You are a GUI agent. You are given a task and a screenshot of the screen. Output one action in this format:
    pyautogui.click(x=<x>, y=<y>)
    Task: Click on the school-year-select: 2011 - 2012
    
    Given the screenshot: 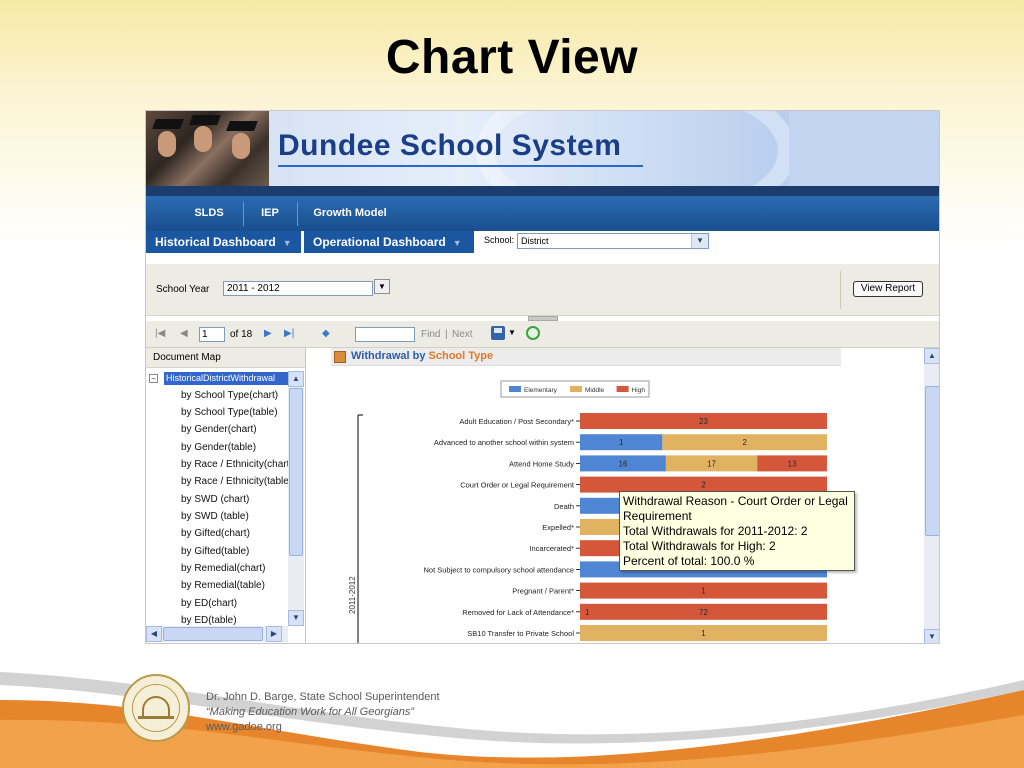 What is the action you would take?
    pyautogui.click(x=298, y=288)
    